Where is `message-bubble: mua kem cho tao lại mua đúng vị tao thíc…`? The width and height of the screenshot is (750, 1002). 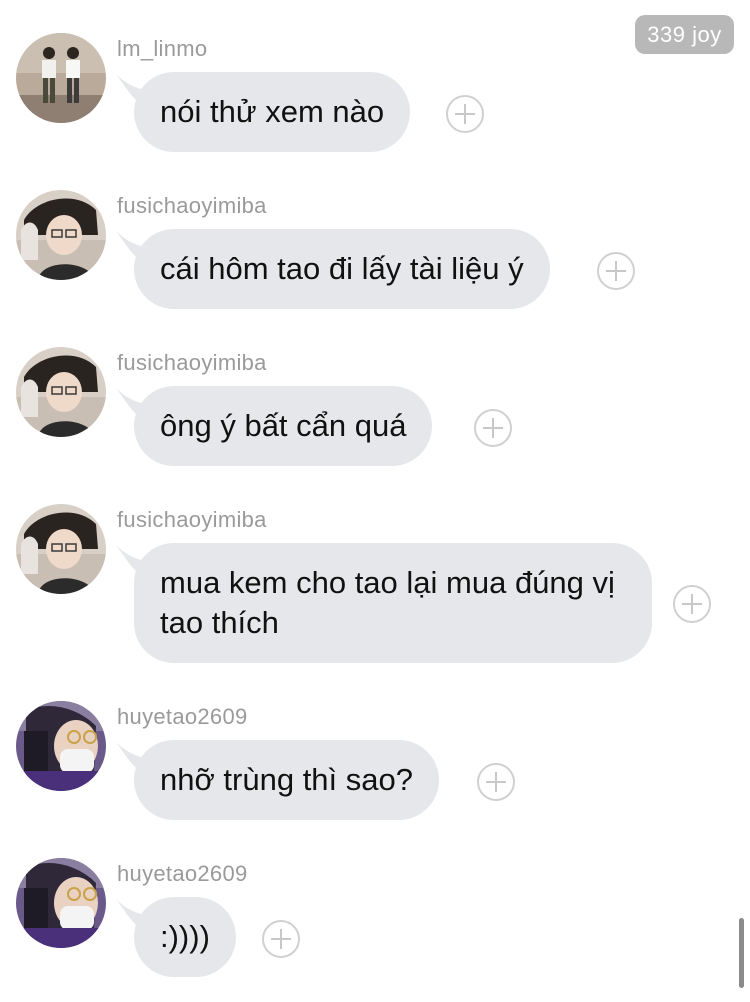 message-bubble: mua kem cho tao lại mua đúng vị tao thíc… is located at coordinates (393, 603).